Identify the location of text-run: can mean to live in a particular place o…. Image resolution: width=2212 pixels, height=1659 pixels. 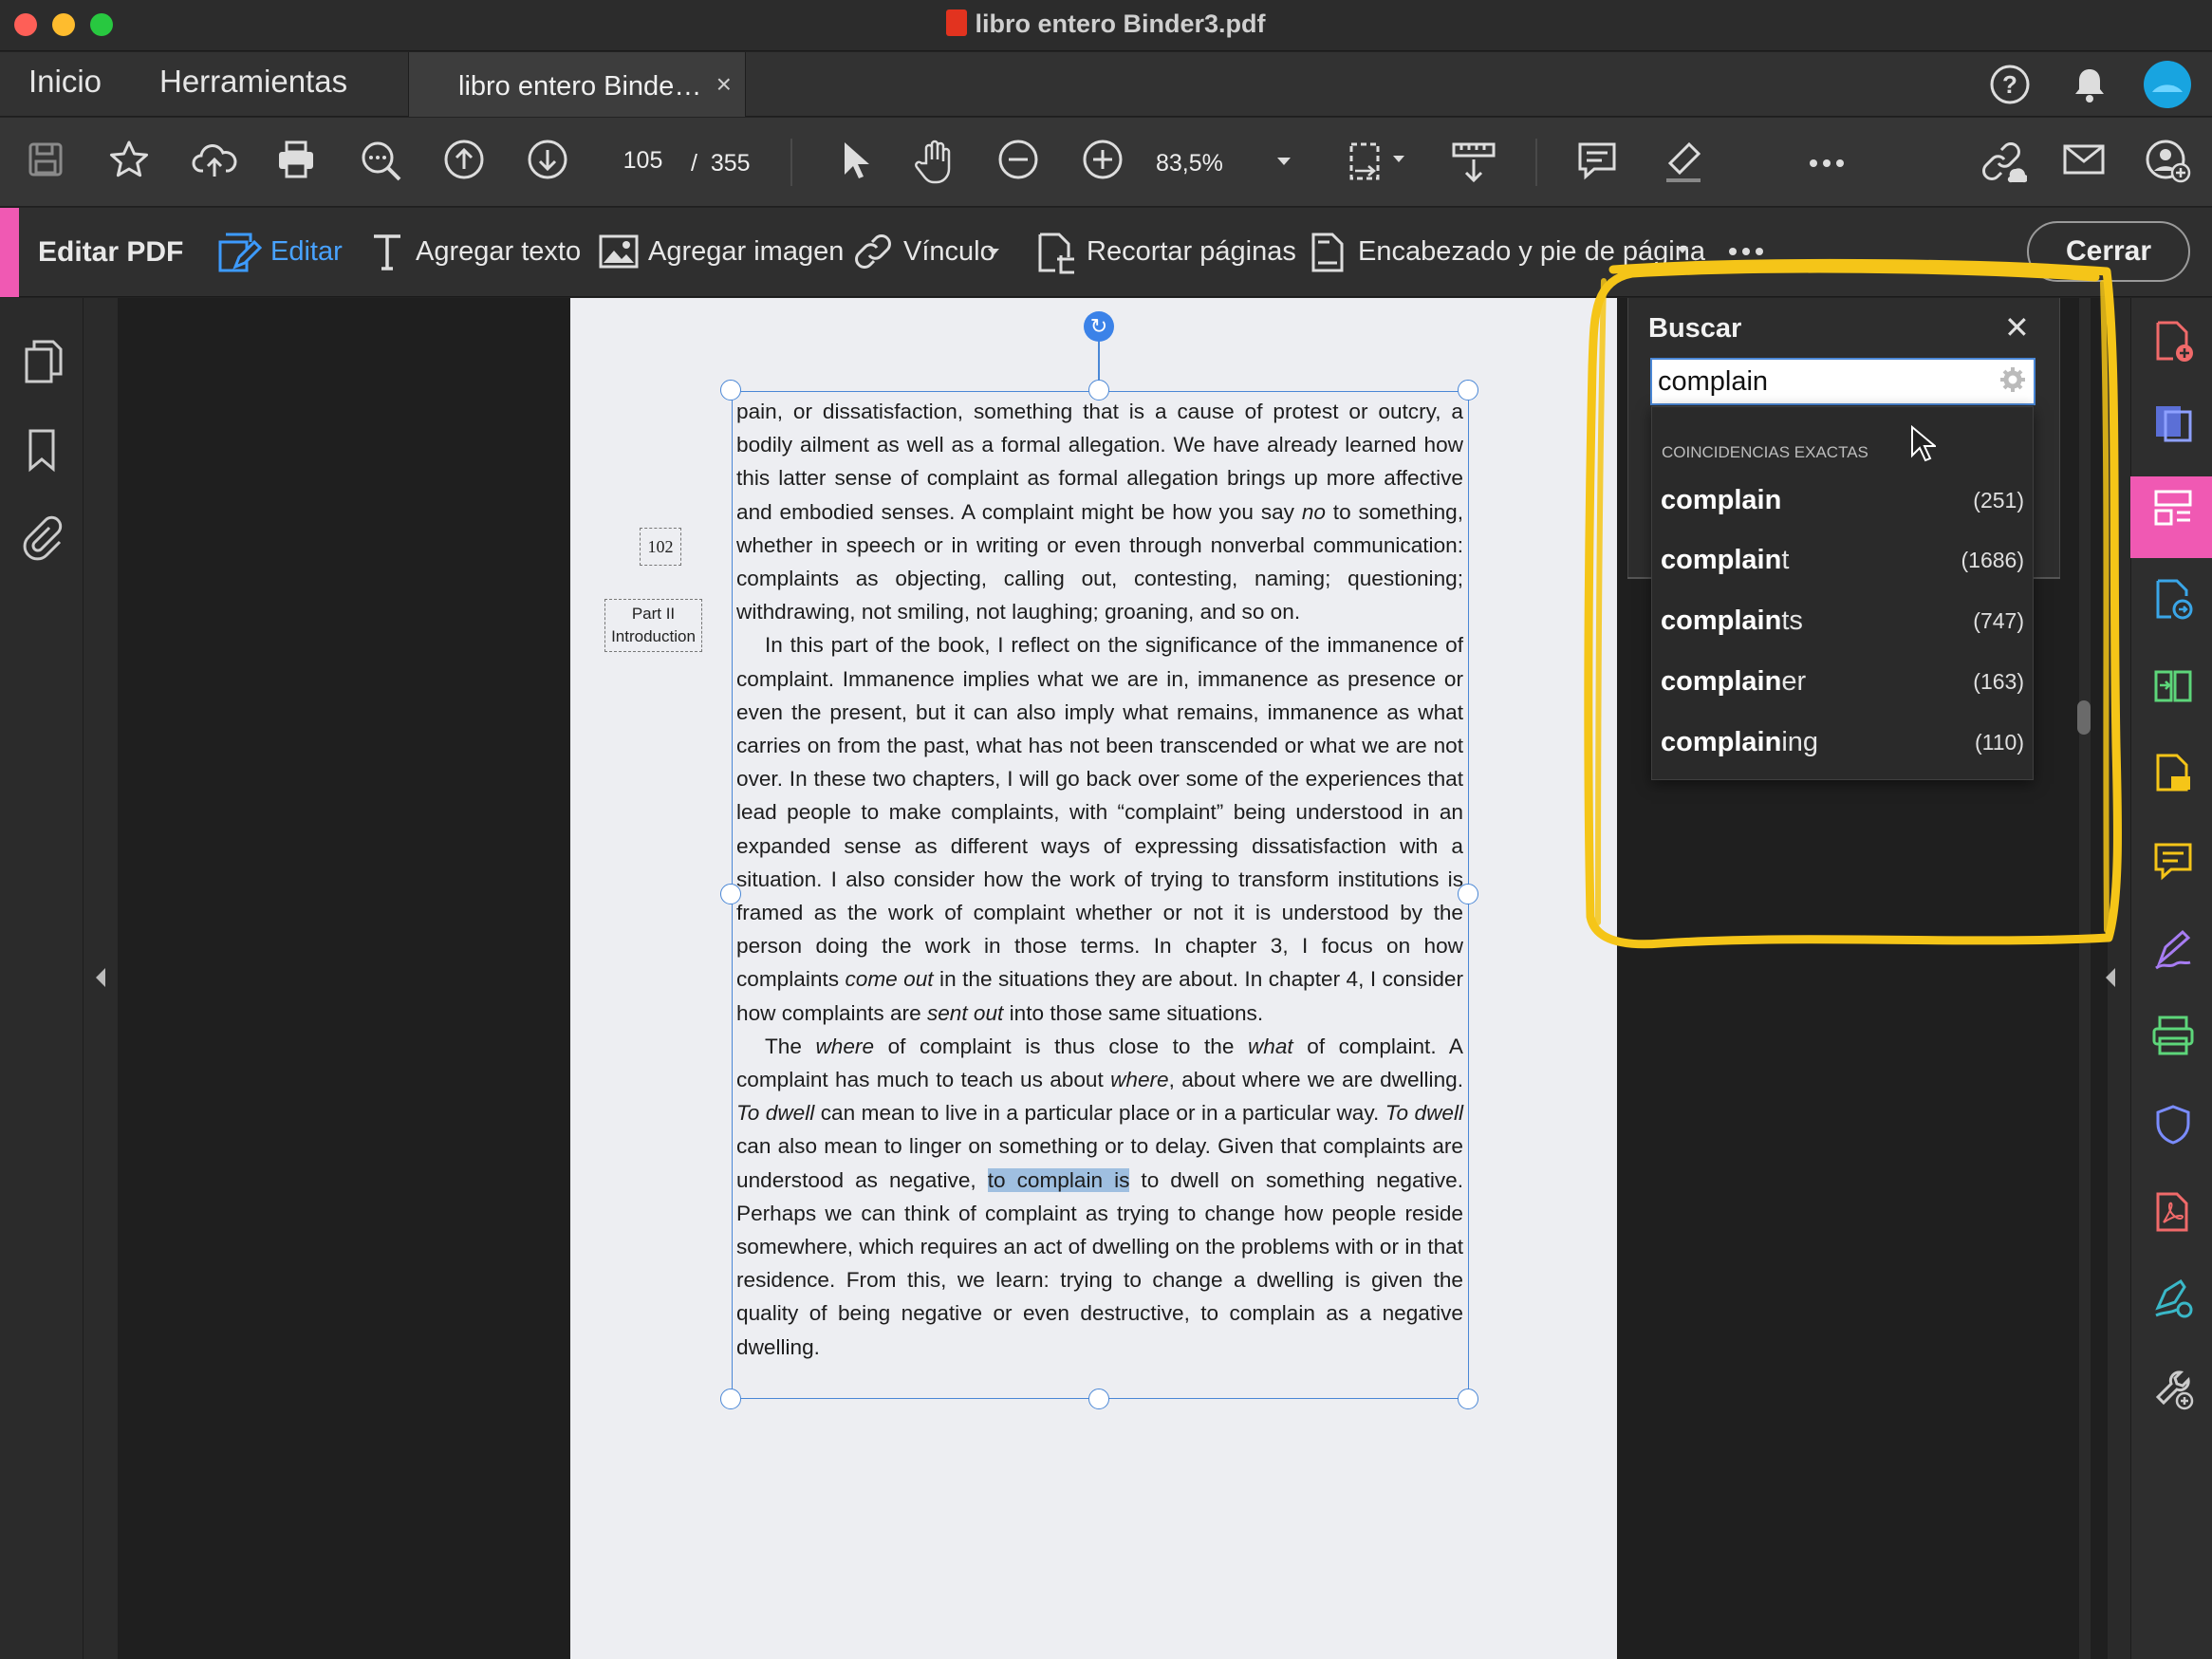
(1100, 1114).